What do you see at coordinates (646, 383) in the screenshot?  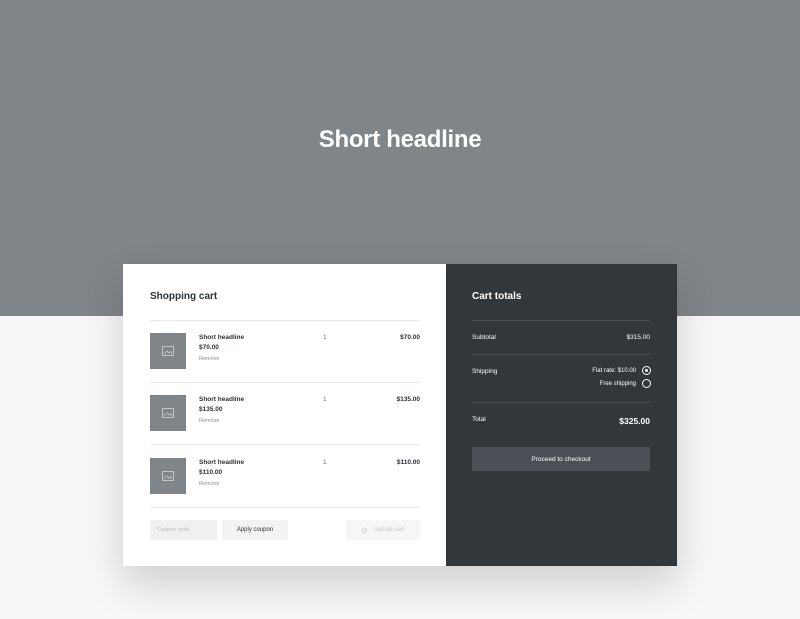 I see `radio-unselected-icon` at bounding box center [646, 383].